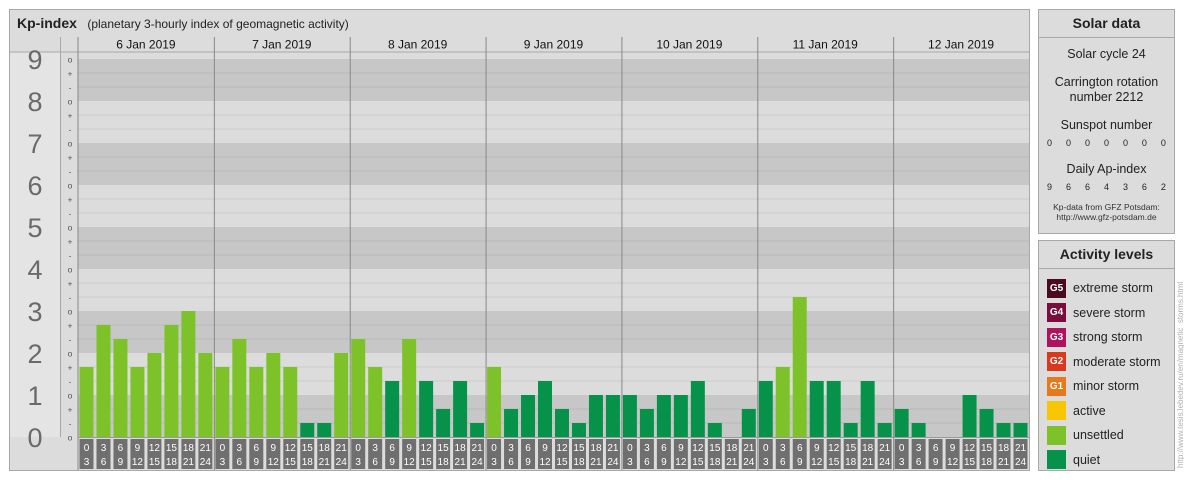 This screenshot has height=480, width=1184. What do you see at coordinates (70, 74) in the screenshot?
I see `y-subtick-label: +` at bounding box center [70, 74].